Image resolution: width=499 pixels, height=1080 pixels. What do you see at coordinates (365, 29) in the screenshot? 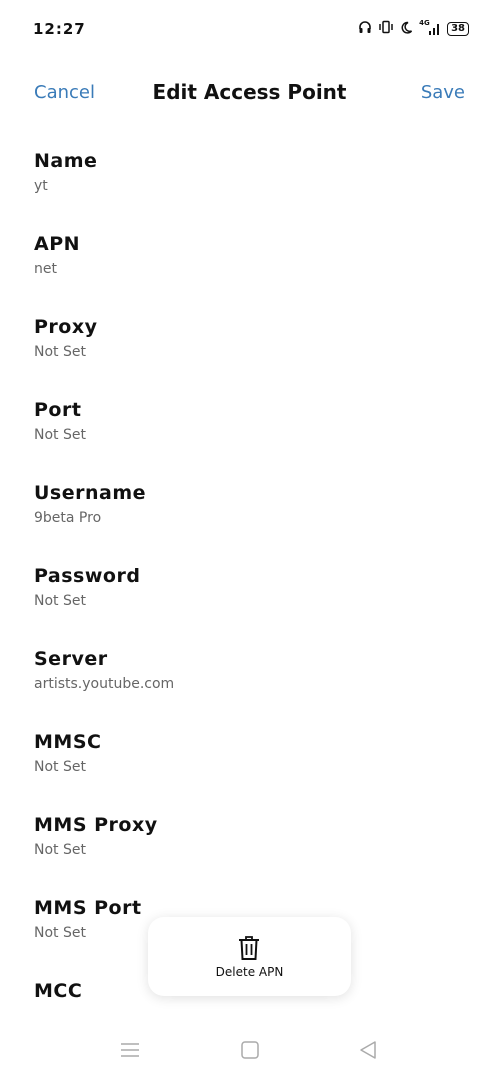
I see `headphones-icon` at bounding box center [365, 29].